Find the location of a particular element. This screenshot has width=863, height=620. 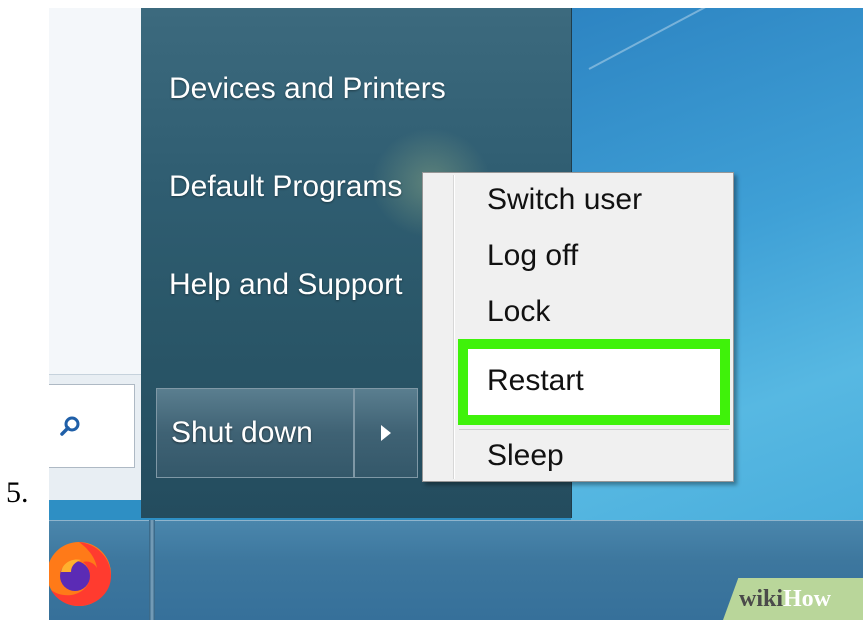

shut-down-label: Shut down is located at coordinates (242, 432).